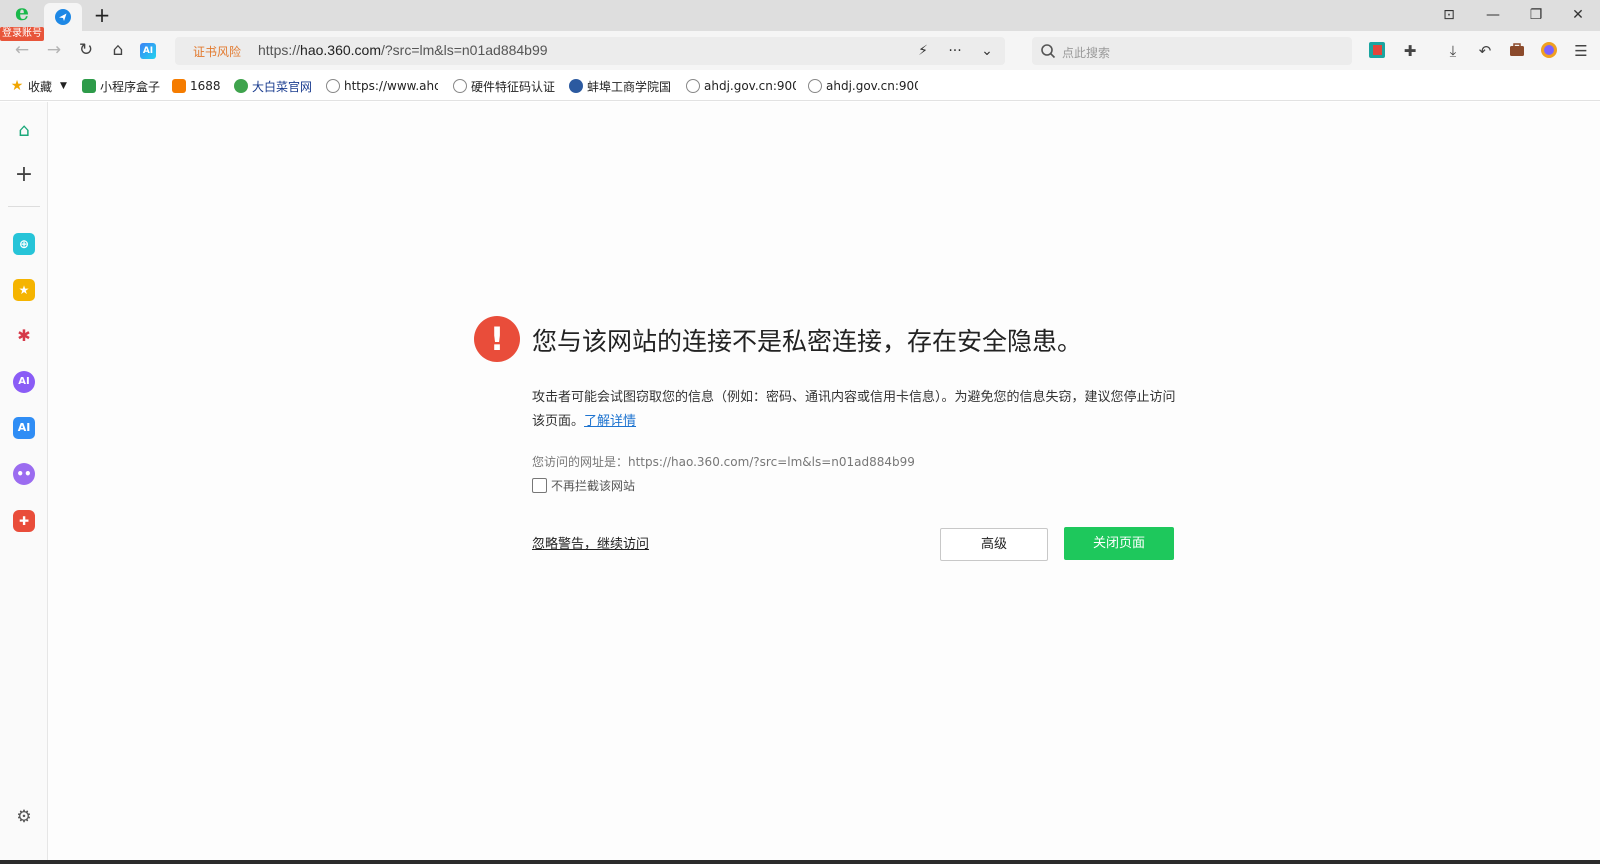 The width and height of the screenshot is (1600, 864). What do you see at coordinates (1086, 53) in the screenshot?
I see `search-placeholder: 点此搜索` at bounding box center [1086, 53].